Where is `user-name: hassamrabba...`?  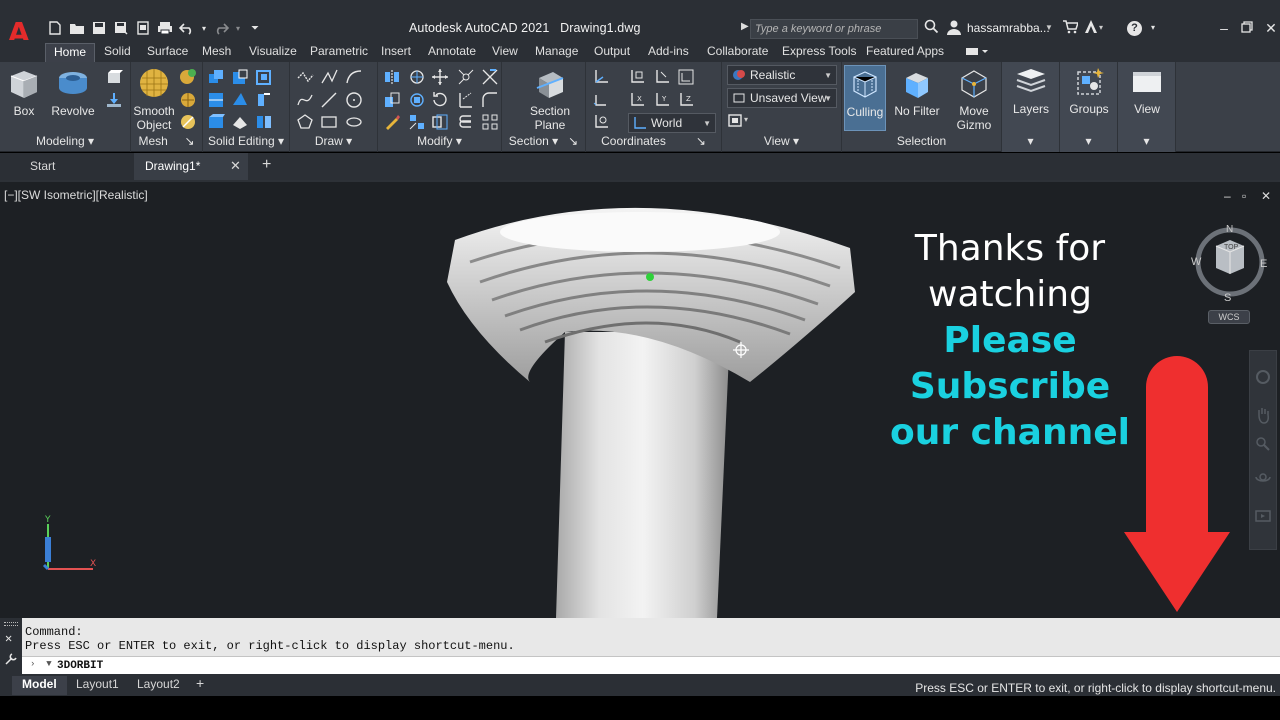
user-name: hassamrabba... is located at coordinates (1008, 28).